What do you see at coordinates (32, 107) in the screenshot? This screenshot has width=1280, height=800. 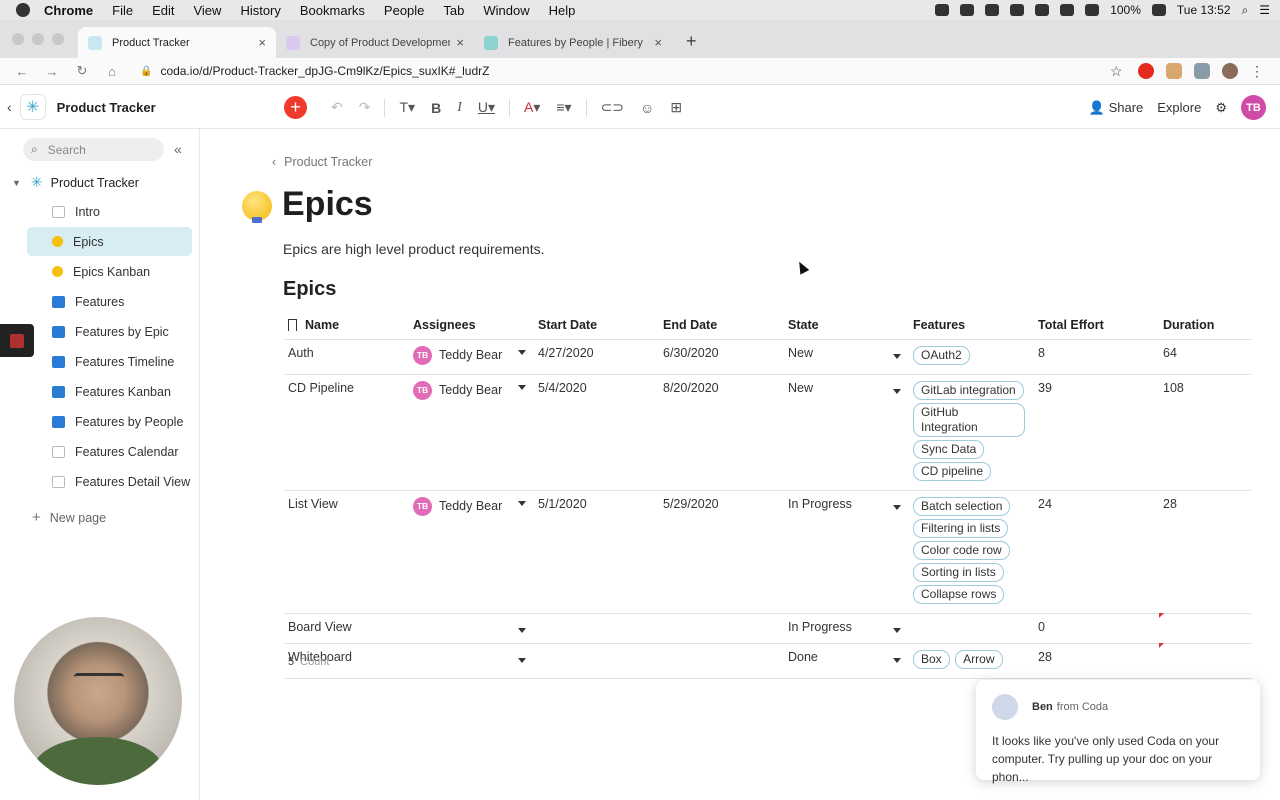 I see `doc-logo-icon: ✳` at bounding box center [32, 107].